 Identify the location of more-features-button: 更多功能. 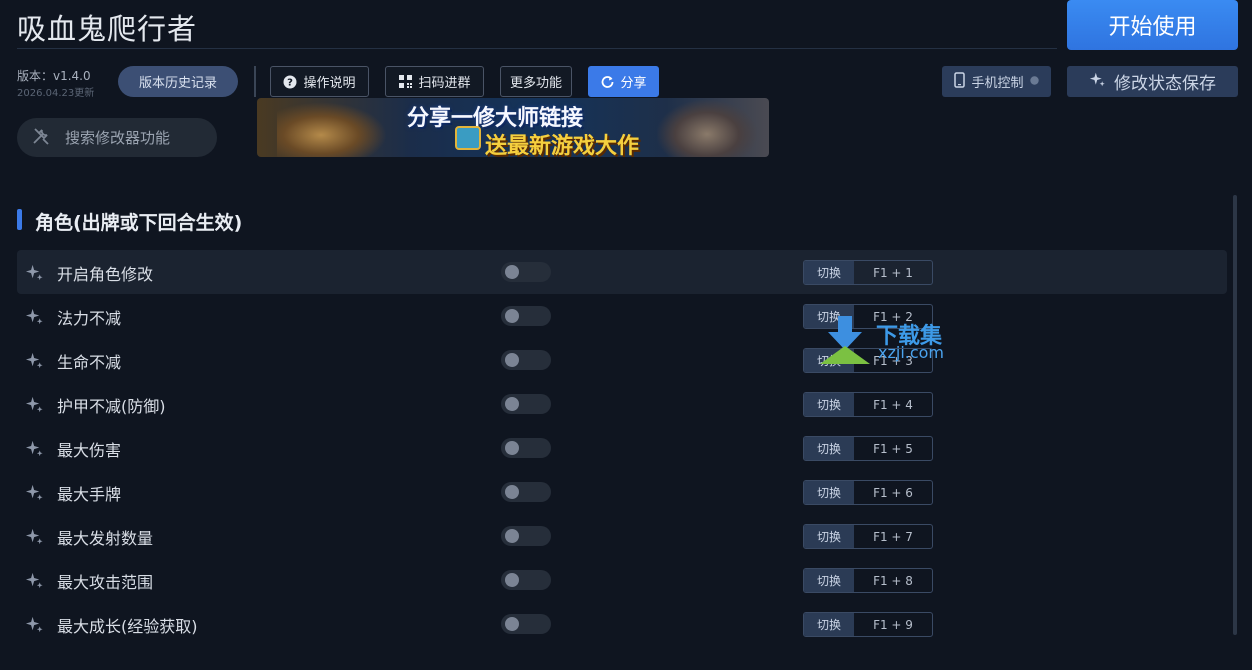
(536, 81).